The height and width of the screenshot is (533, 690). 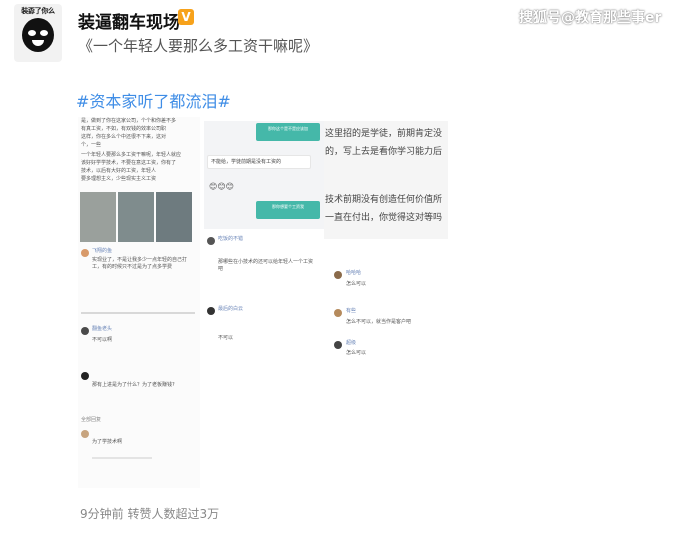 What do you see at coordinates (124, 137) in the screenshot?
I see `panel1-line: 这样，你在多么个中还很不下来，这对` at bounding box center [124, 137].